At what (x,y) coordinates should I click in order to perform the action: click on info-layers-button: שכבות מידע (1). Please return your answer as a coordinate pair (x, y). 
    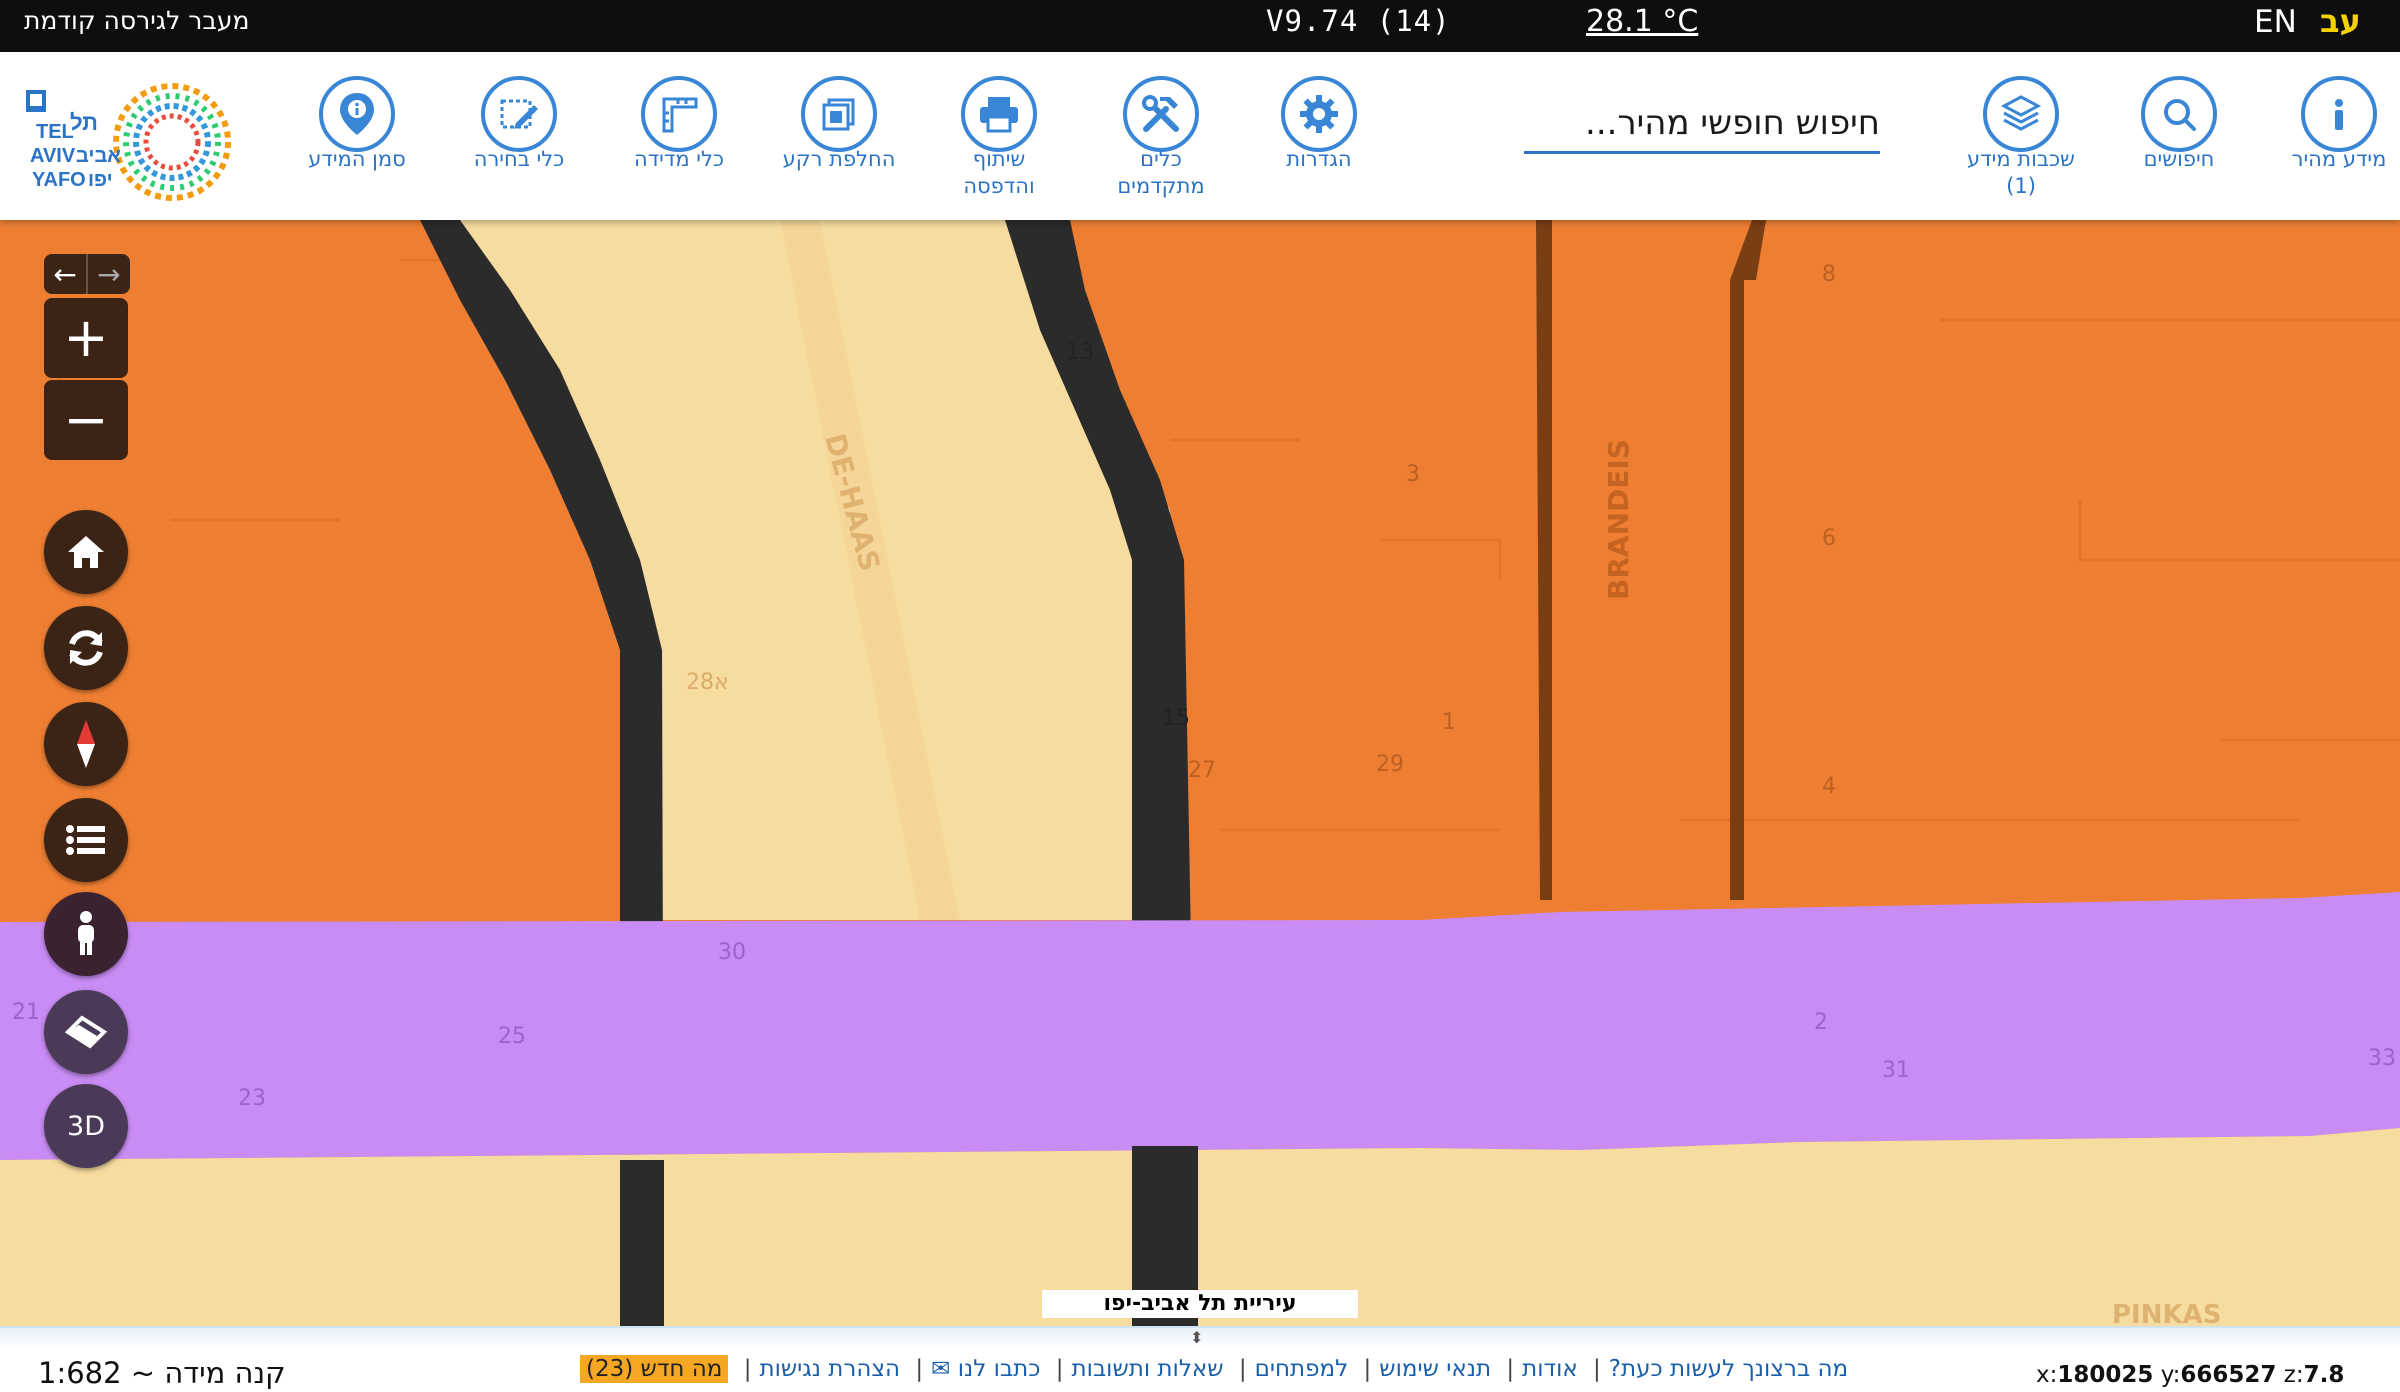
    Looking at the image, I should click on (2021, 138).